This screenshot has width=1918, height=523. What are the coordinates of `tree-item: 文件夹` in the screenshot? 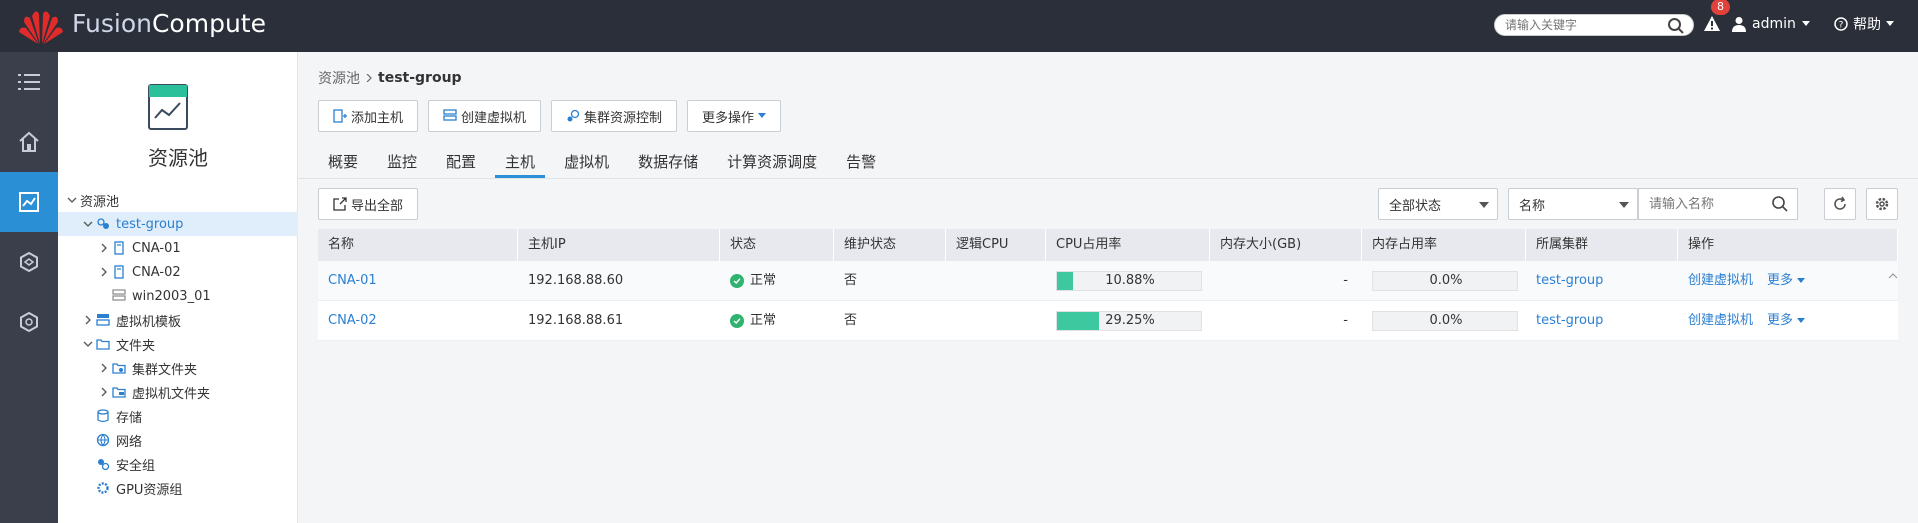 It's located at (178, 344).